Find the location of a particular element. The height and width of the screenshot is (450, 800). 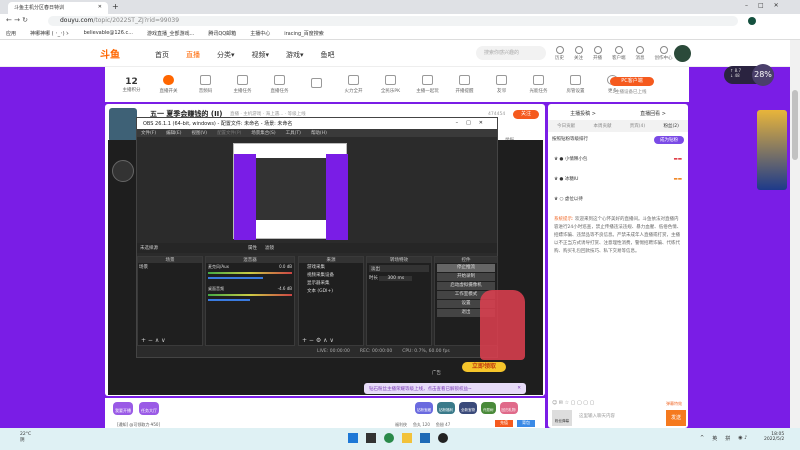

toolbar-item: 音频码 is located at coordinates (205, 84).